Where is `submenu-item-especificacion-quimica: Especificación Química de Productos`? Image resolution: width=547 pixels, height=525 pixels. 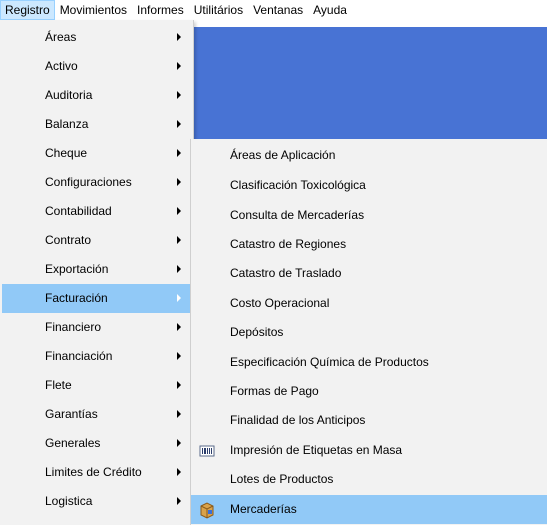 submenu-item-especificacion-quimica: Especificación Química de Productos is located at coordinates (369, 362).